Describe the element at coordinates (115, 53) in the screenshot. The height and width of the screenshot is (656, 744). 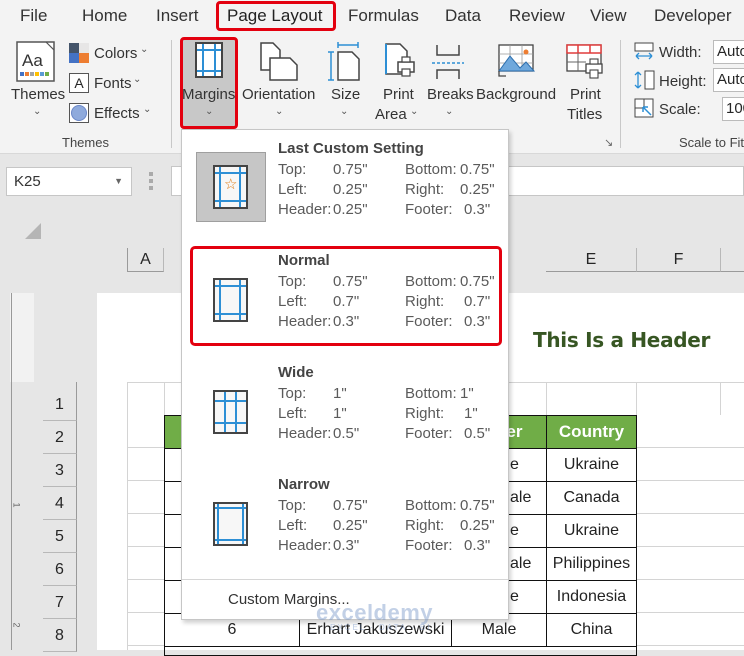
I see `colors-button: Colors` at that location.